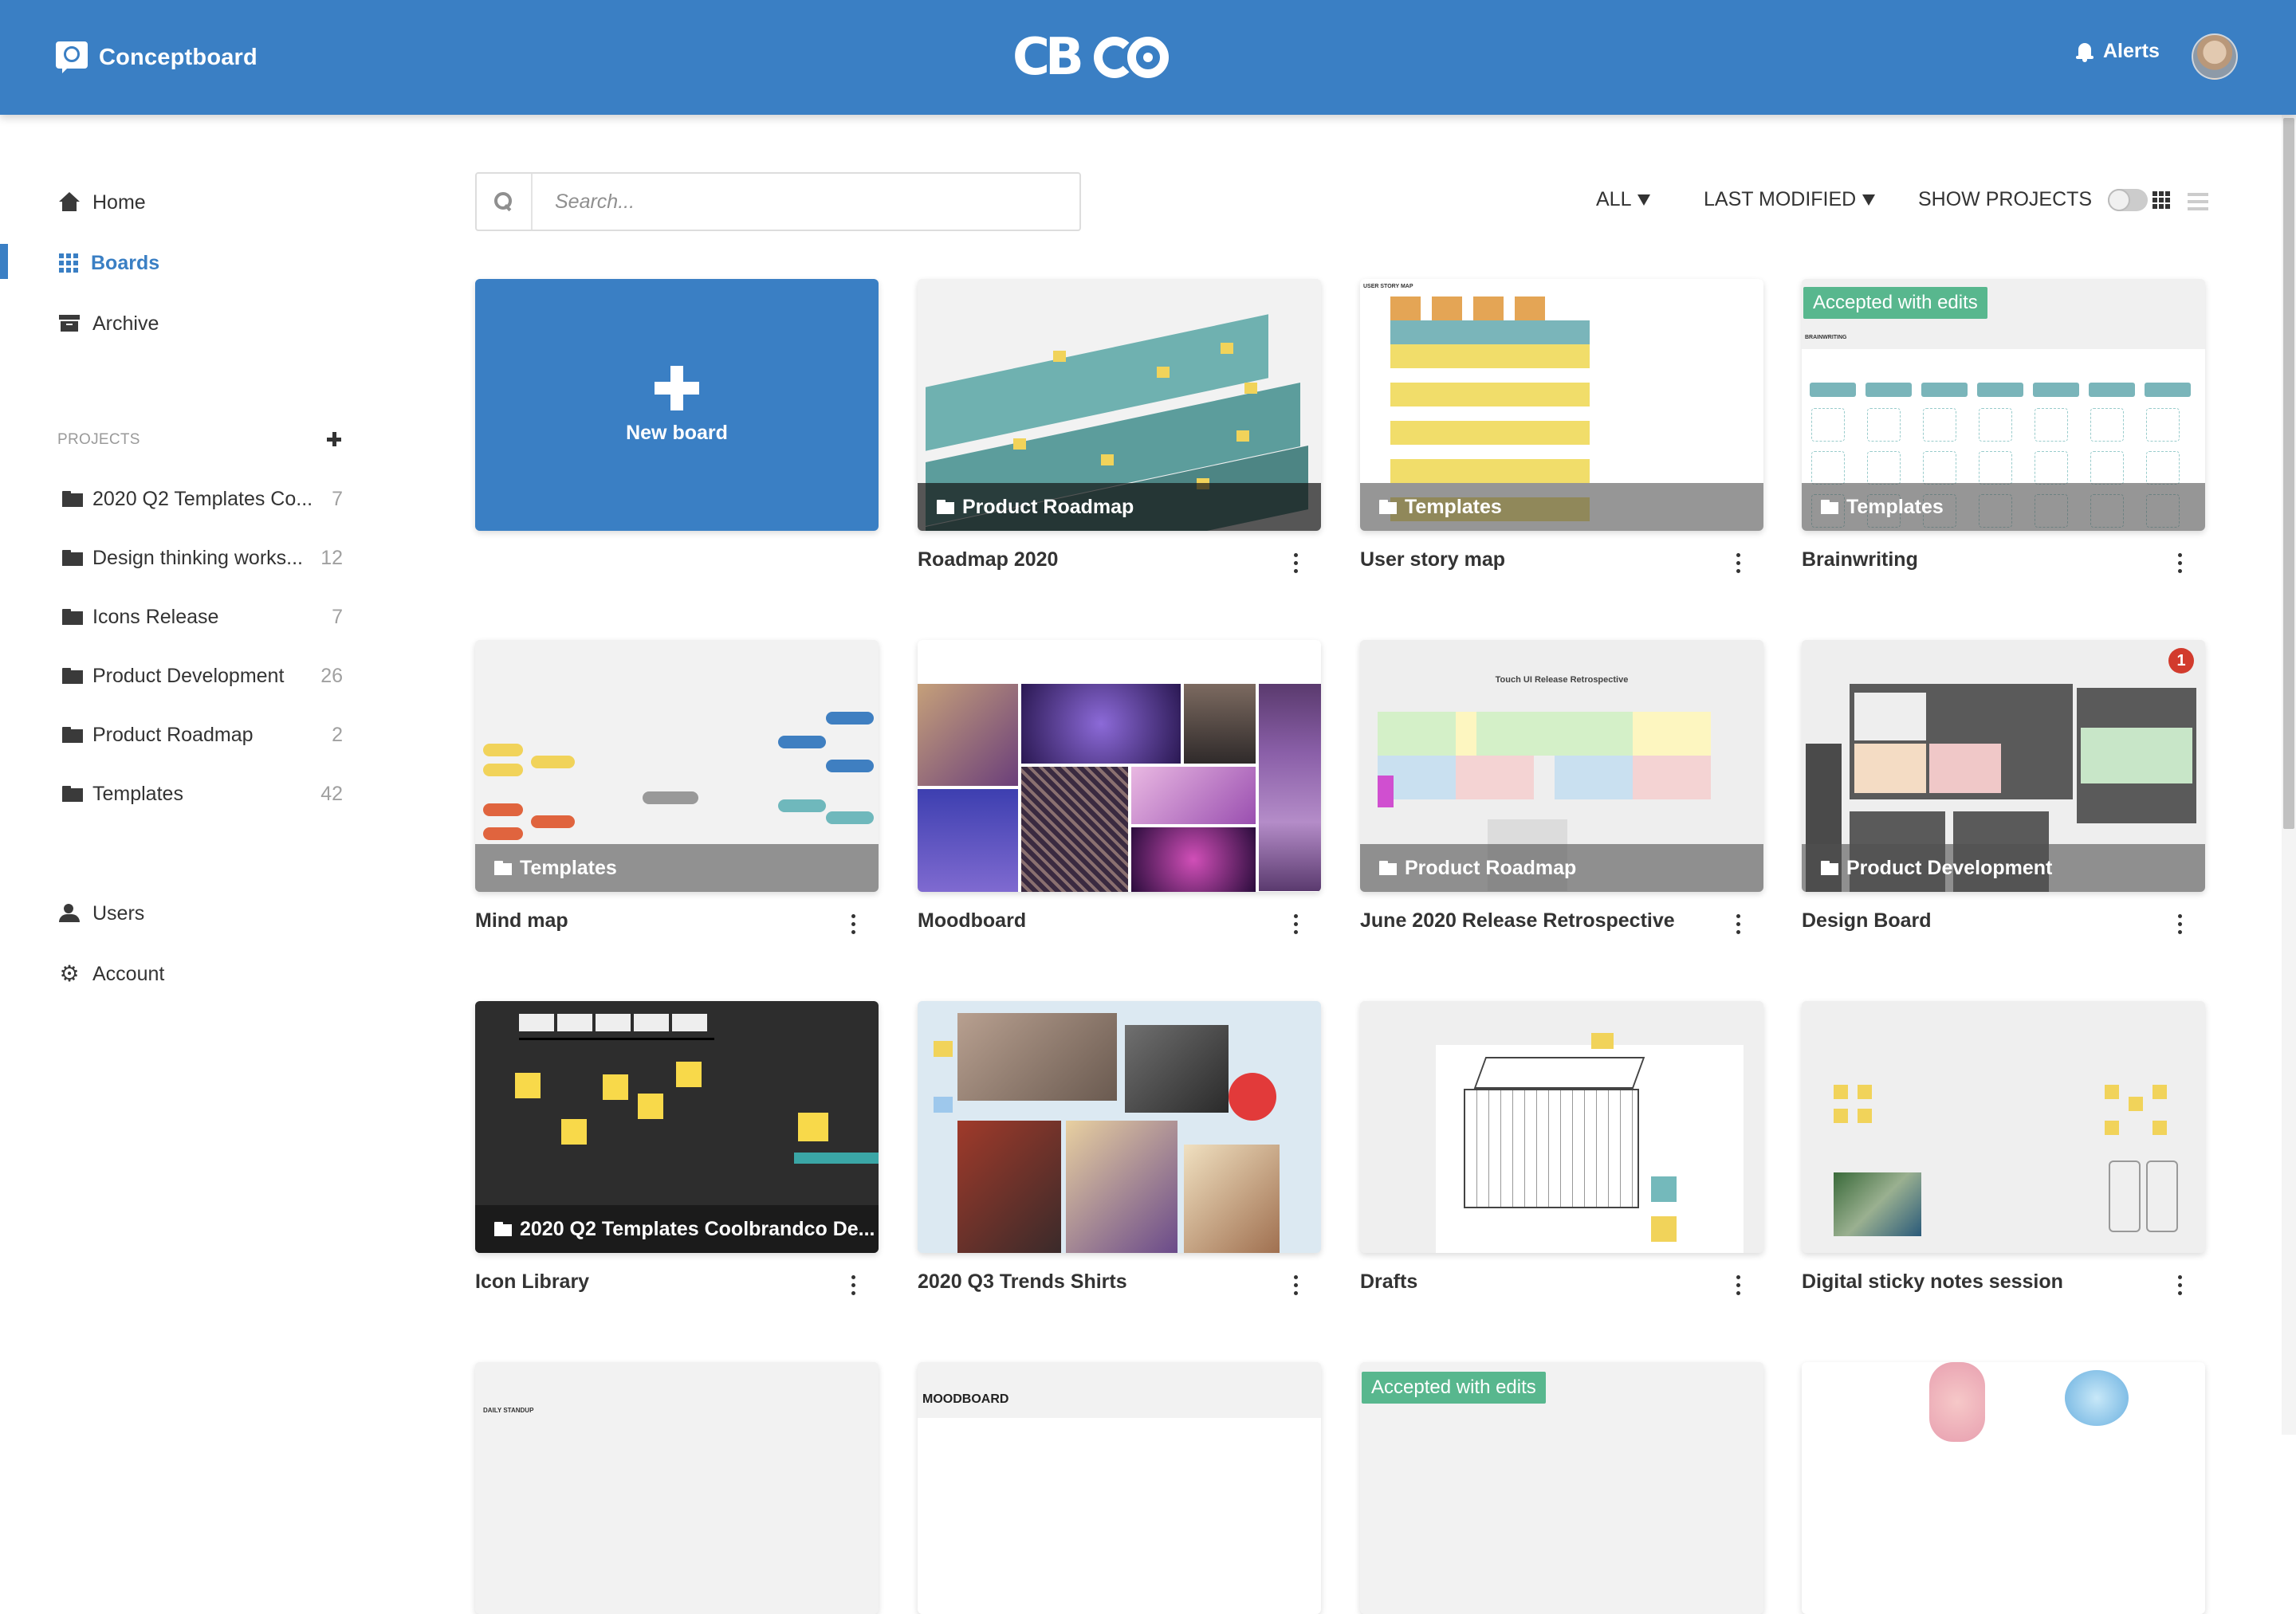 Image resolution: width=2296 pixels, height=1614 pixels. Describe the element at coordinates (972, 921) in the screenshot. I see `board-title: Moodboard` at that location.